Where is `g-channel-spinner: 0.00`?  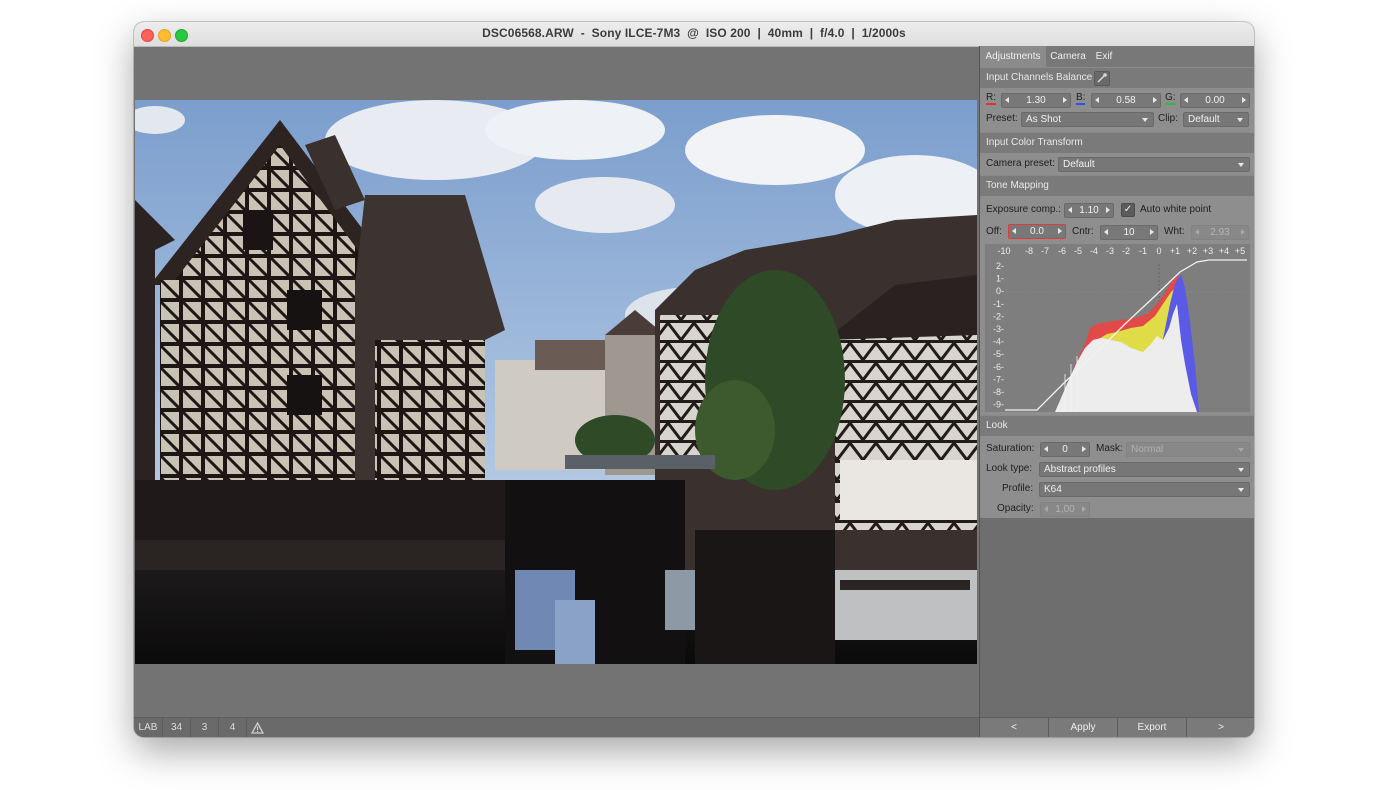
g-channel-spinner: 0.00 is located at coordinates (1215, 100).